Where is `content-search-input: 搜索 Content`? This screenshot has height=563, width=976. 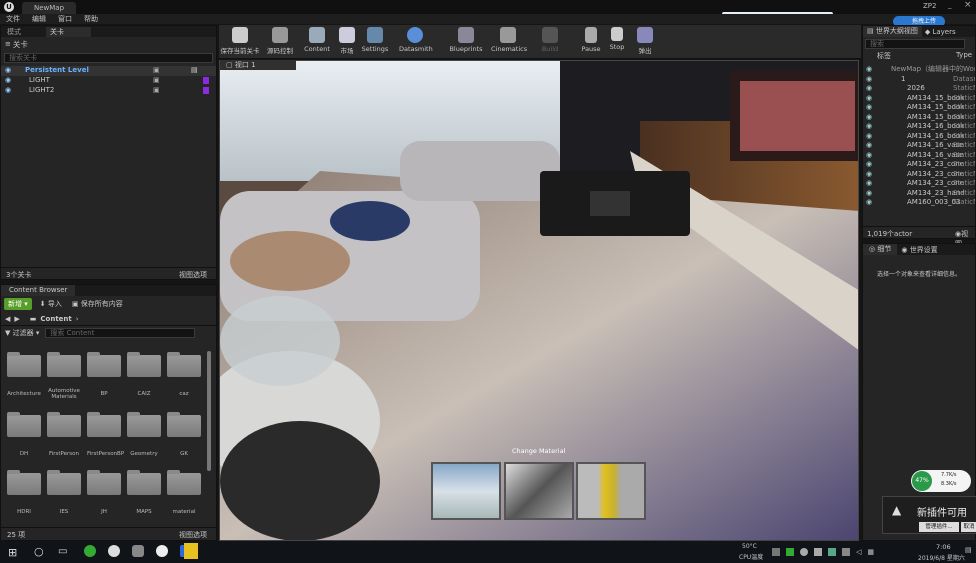 content-search-input: 搜索 Content is located at coordinates (120, 332).